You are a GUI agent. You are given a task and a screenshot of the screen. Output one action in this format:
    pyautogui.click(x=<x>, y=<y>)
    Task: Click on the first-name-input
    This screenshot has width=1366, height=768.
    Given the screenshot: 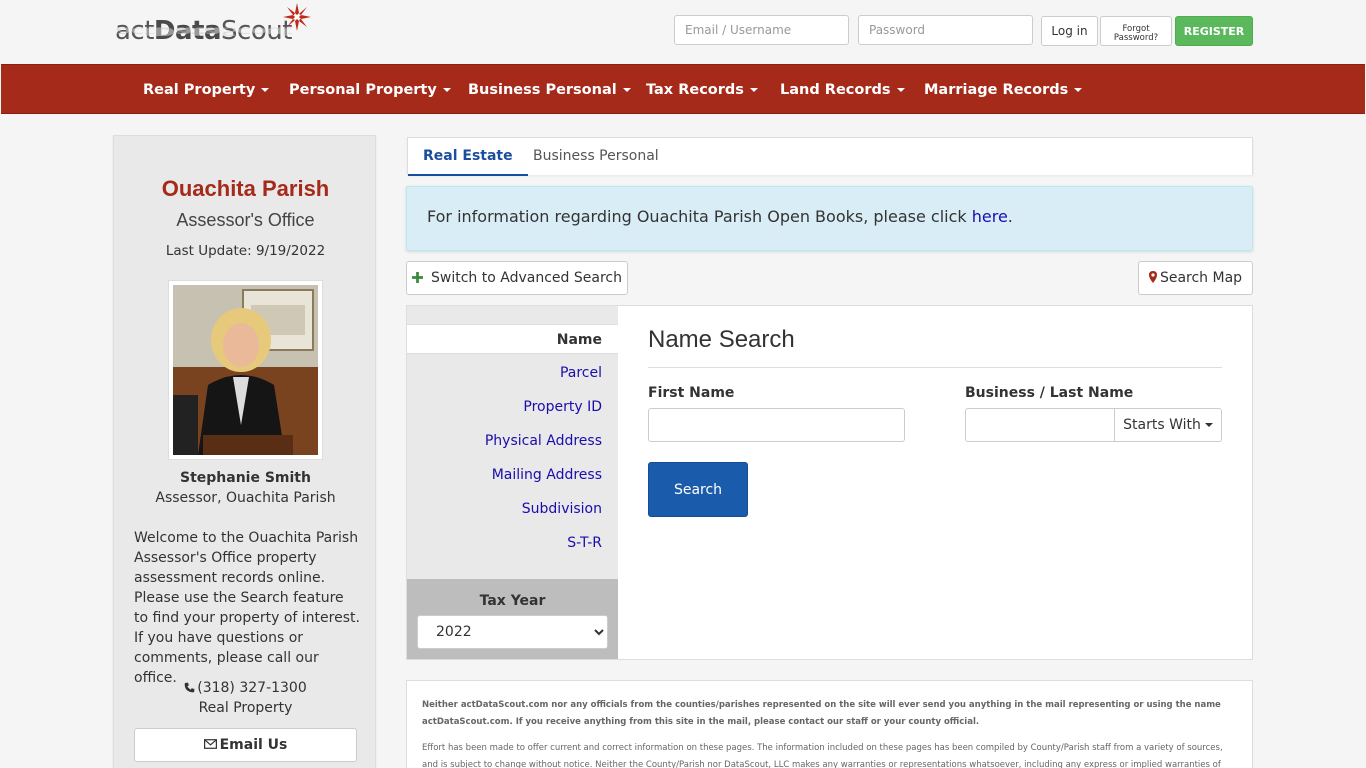 What is the action you would take?
    pyautogui.click(x=776, y=425)
    